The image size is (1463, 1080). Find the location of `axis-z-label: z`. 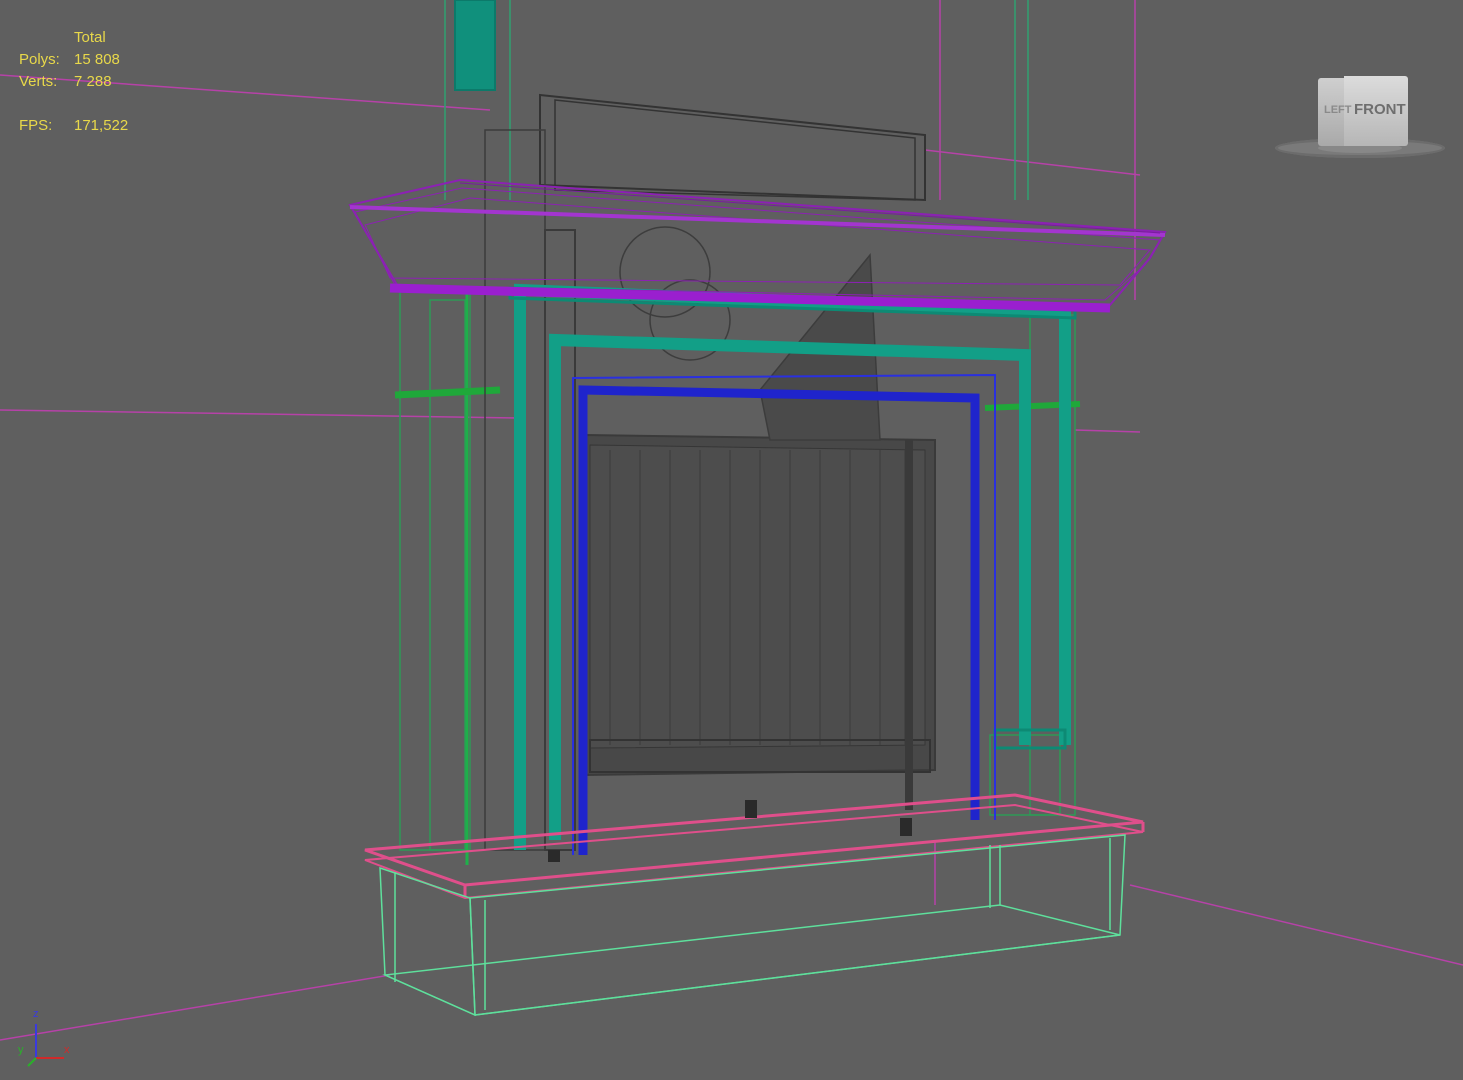

axis-z-label: z is located at coordinates (36, 1014).